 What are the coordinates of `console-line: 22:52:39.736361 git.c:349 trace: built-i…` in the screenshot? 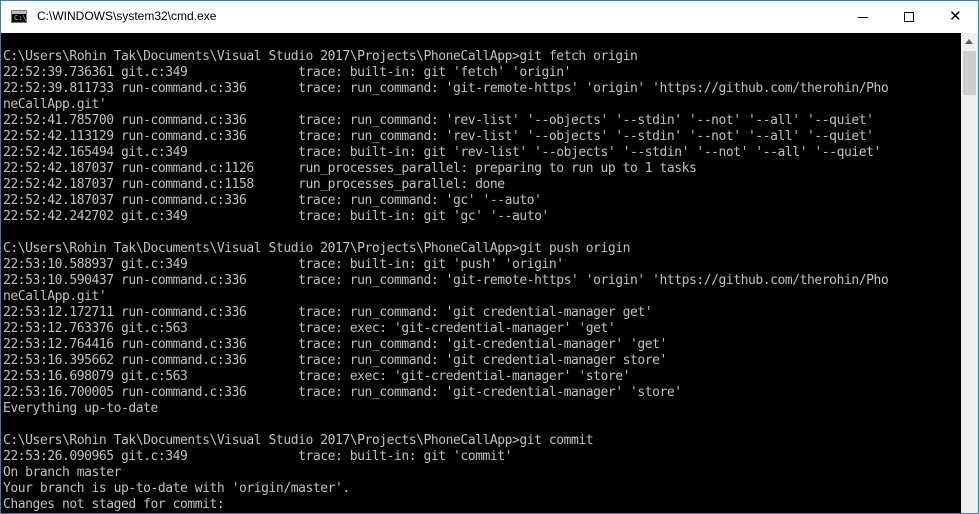 It's located at (287, 72).